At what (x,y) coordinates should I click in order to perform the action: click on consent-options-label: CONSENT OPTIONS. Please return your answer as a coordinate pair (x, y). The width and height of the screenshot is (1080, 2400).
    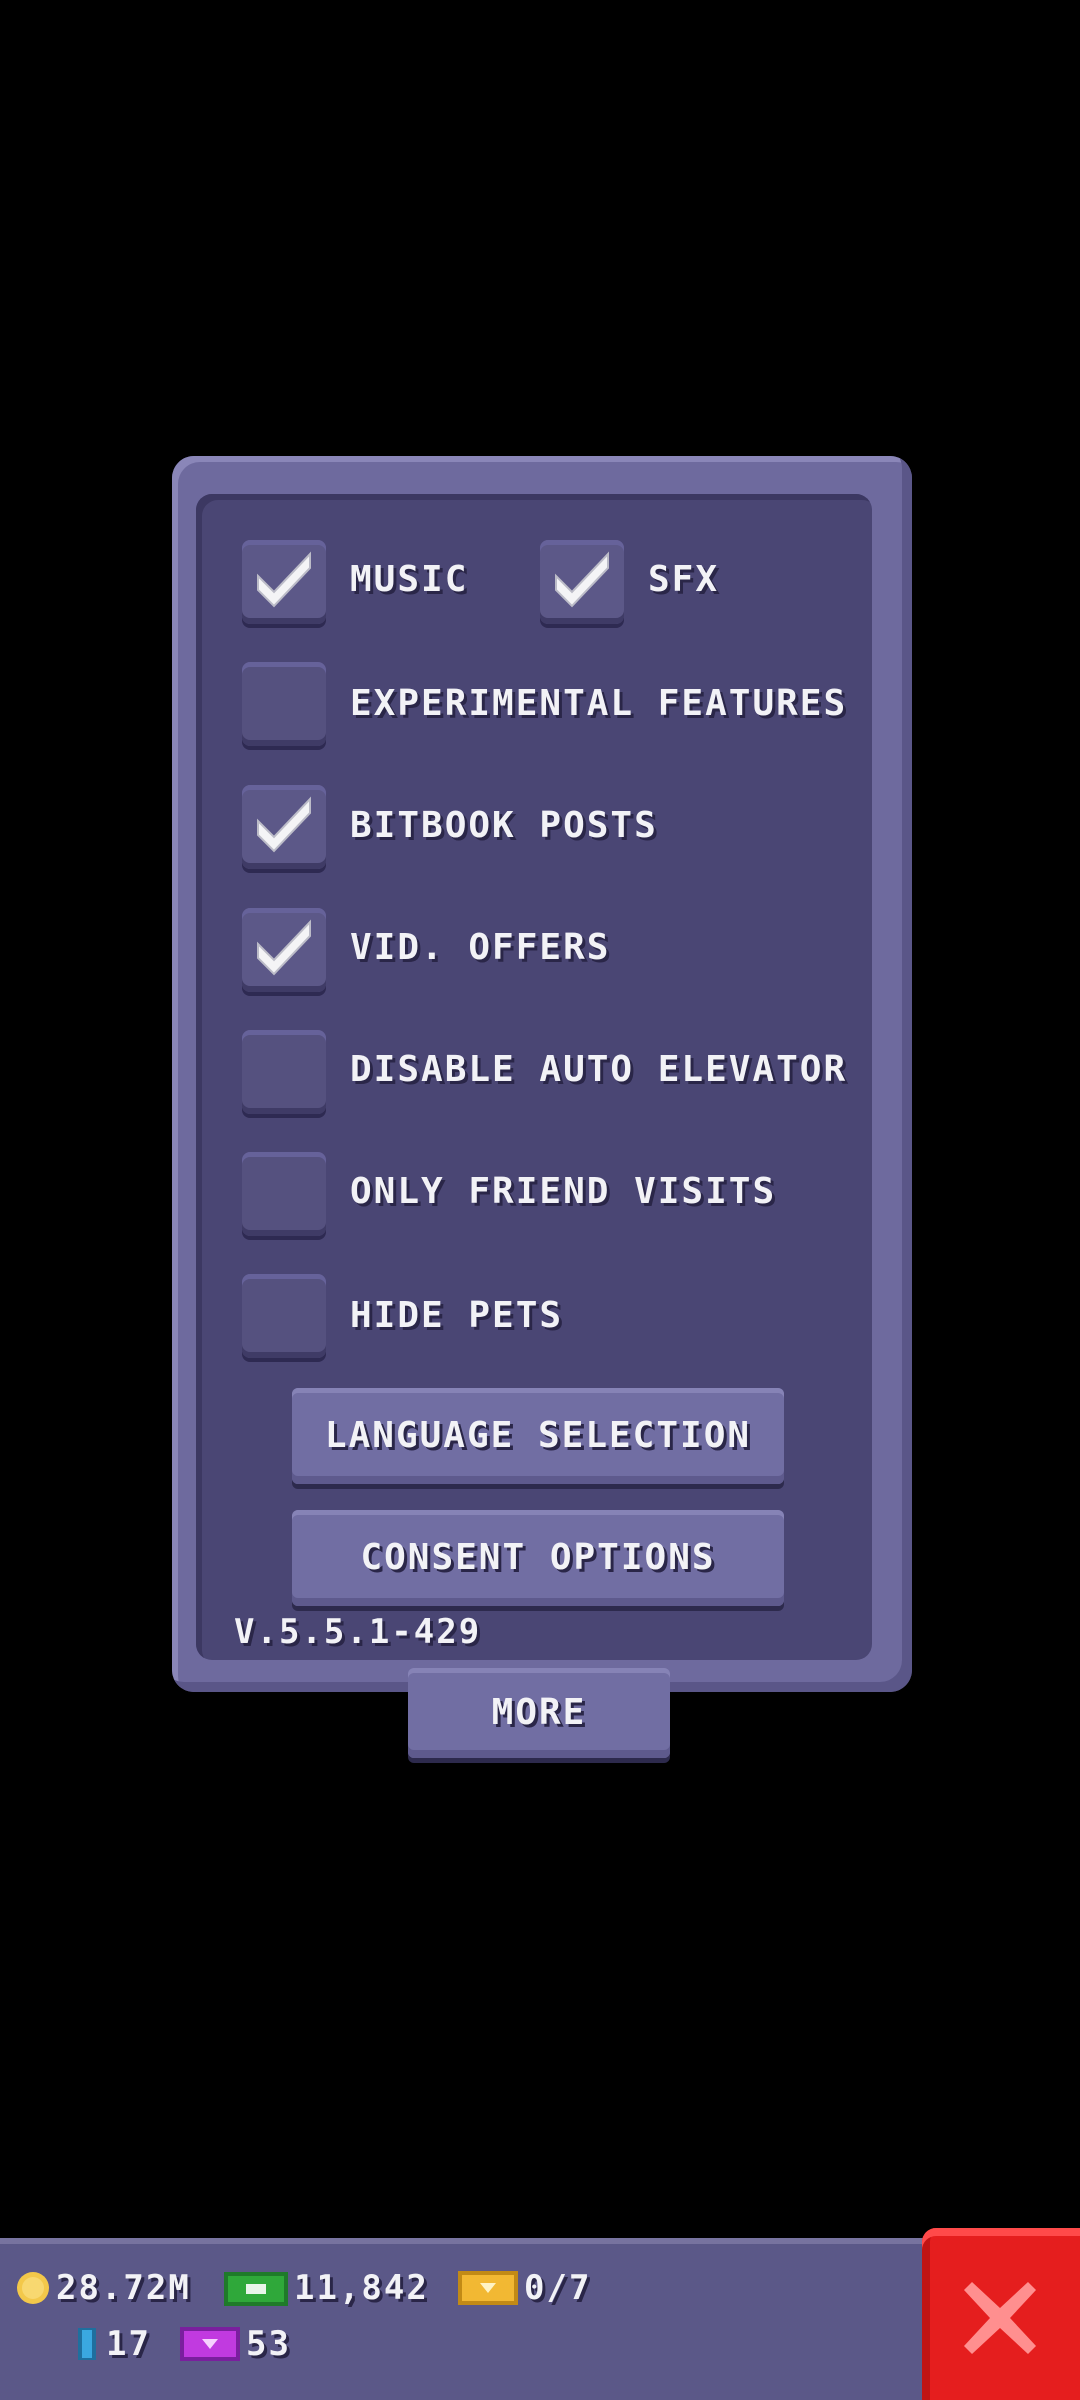
    Looking at the image, I should click on (538, 1557).